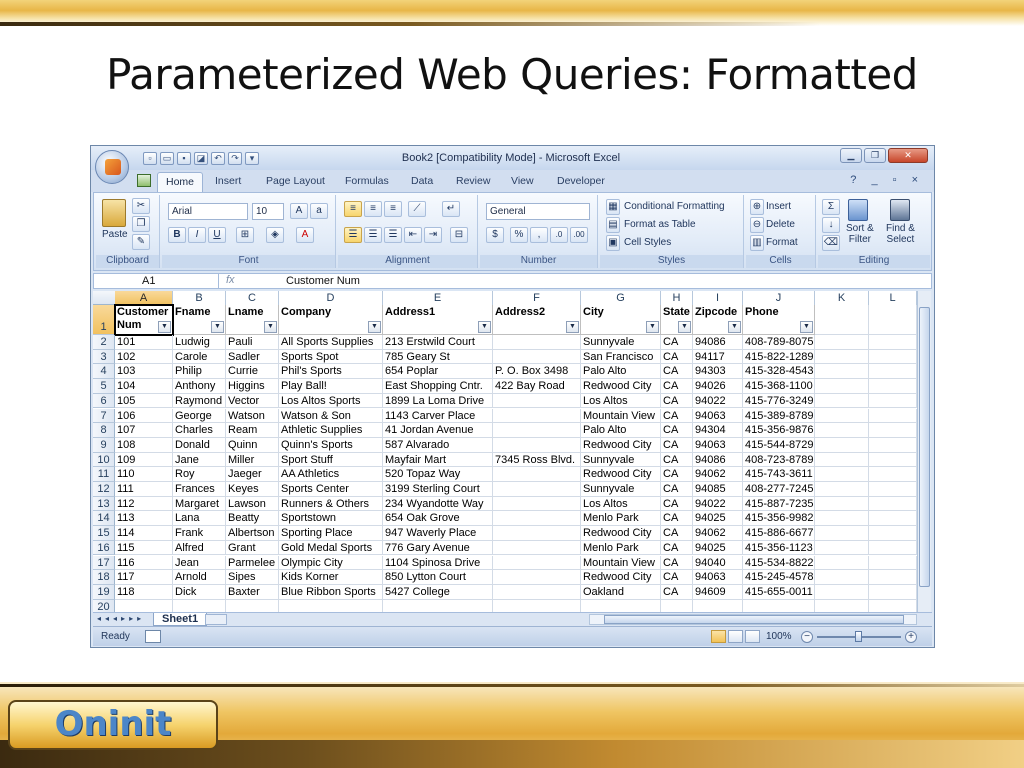  What do you see at coordinates (252, 372) in the screenshot?
I see `cell-c4: Currie` at bounding box center [252, 372].